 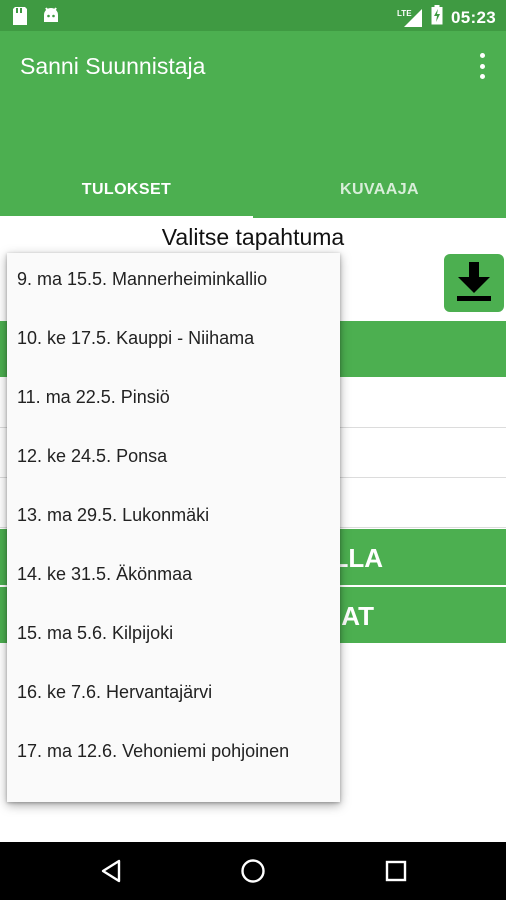 I want to click on clock: 05:23, so click(x=473, y=17).